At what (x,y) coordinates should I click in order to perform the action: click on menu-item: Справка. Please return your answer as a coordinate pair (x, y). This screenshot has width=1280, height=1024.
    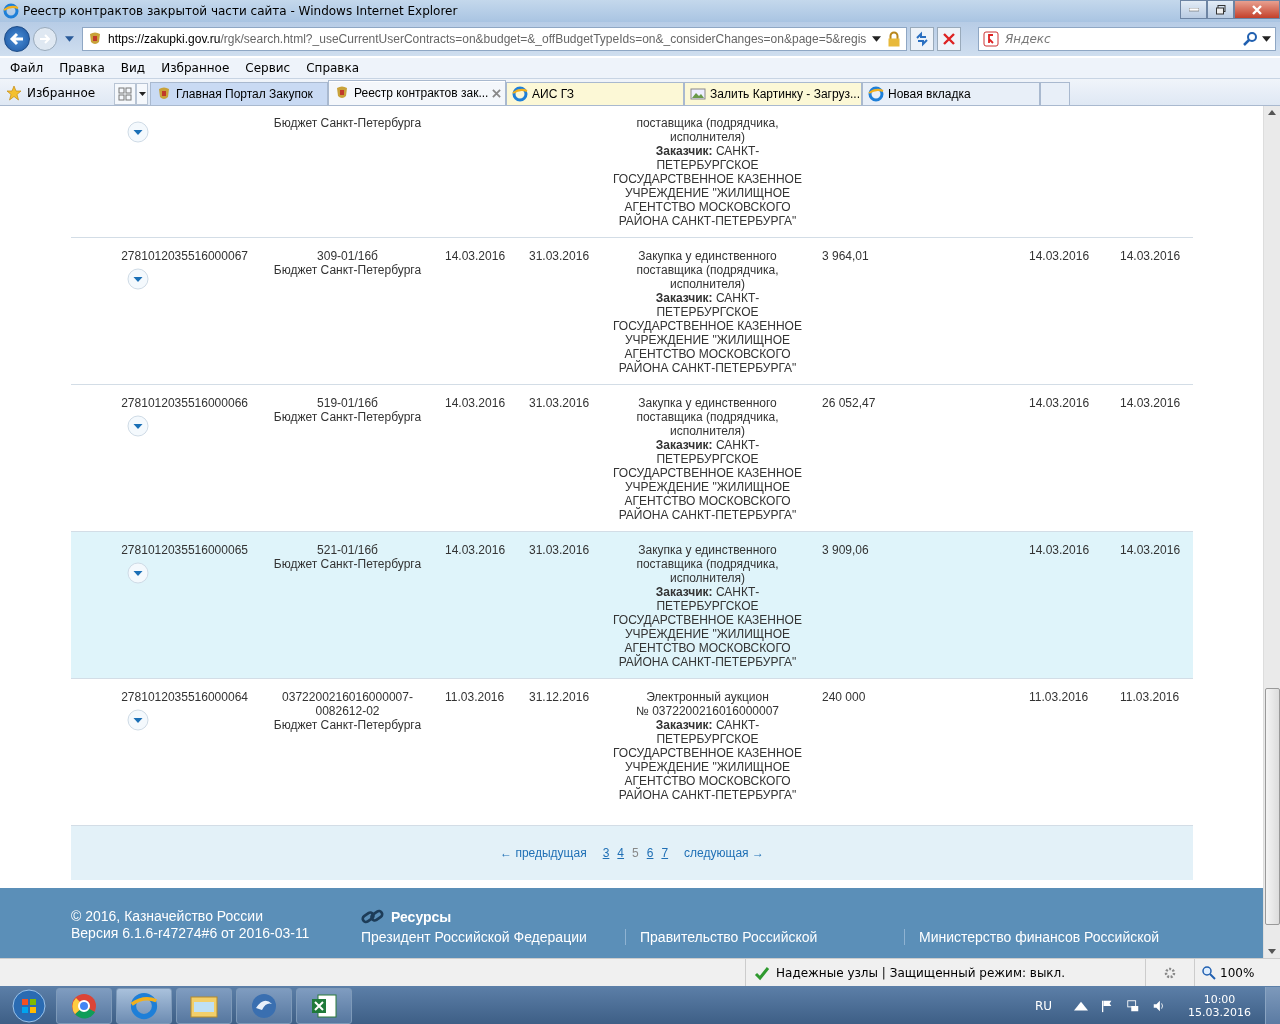
    Looking at the image, I should click on (333, 68).